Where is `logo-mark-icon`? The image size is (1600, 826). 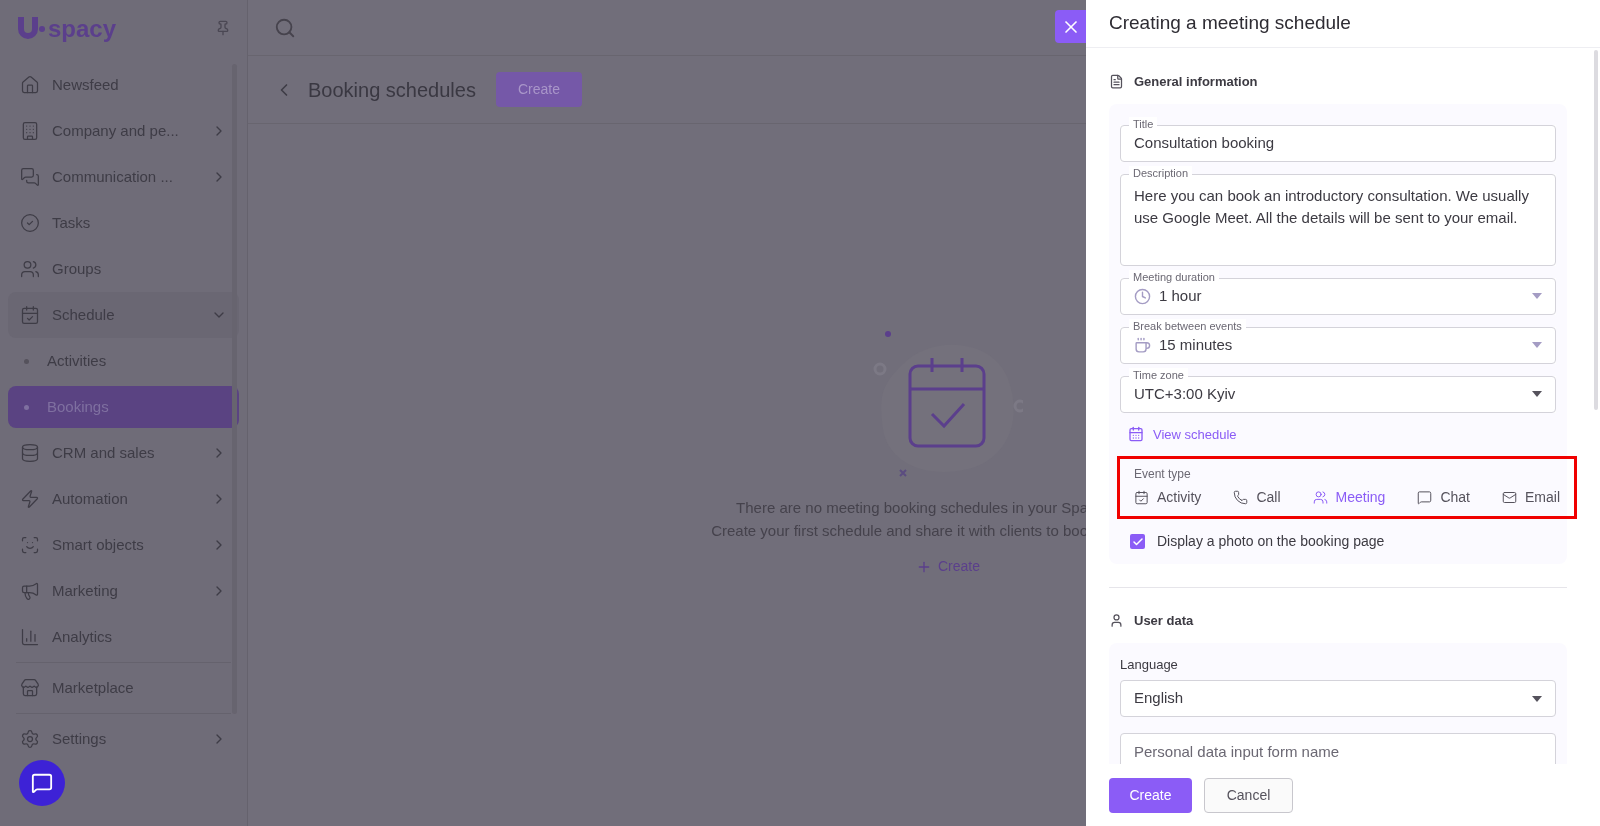
logo-mark-icon is located at coordinates (31, 28).